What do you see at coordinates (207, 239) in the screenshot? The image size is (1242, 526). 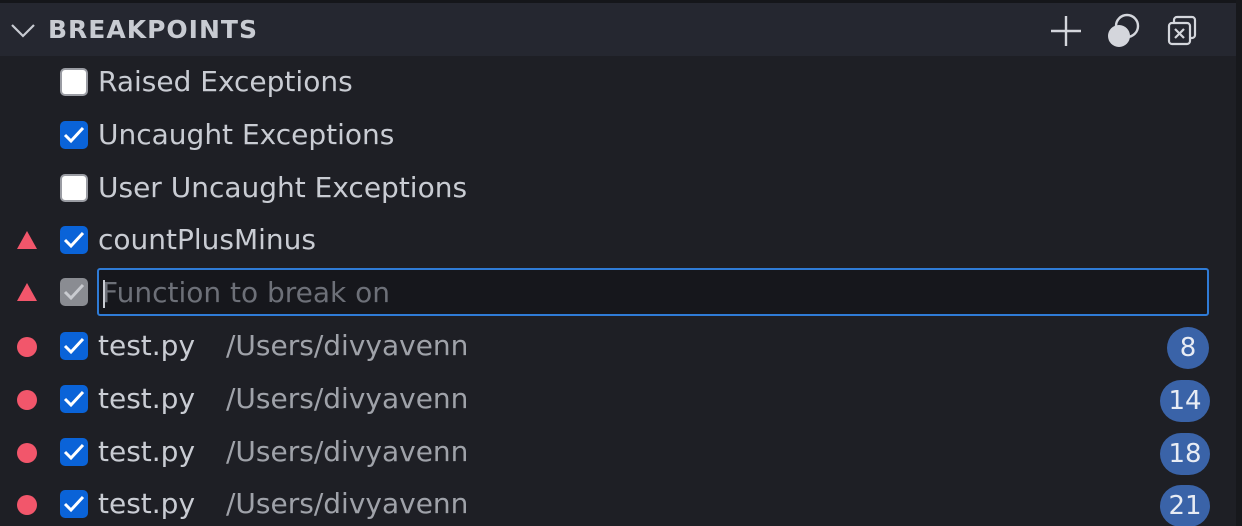 I see `function-breakpoint-label: countPlusMinus` at bounding box center [207, 239].